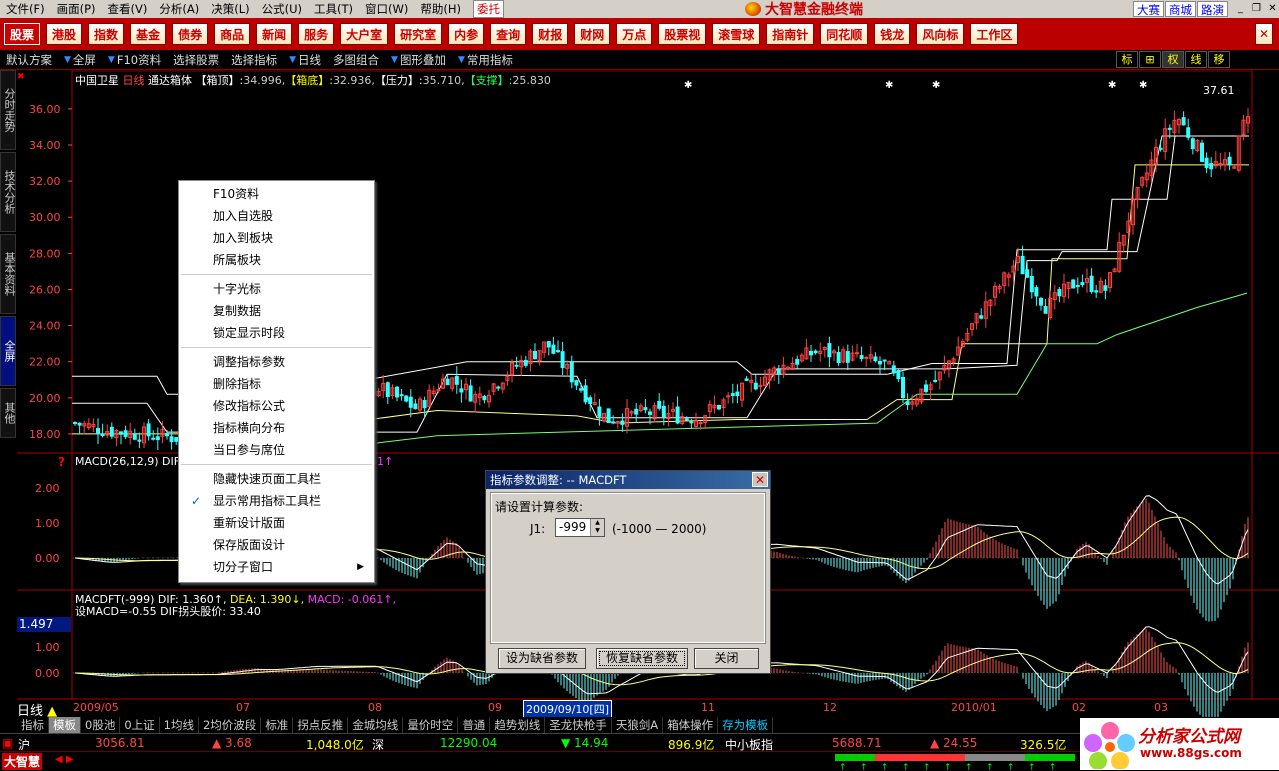 Image resolution: width=1279 pixels, height=771 pixels. I want to click on menu-item: 帮助(H), so click(440, 9).